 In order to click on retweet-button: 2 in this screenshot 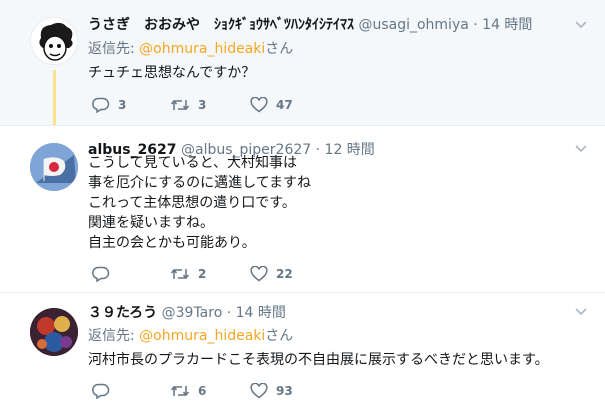, I will do `click(188, 274)`.